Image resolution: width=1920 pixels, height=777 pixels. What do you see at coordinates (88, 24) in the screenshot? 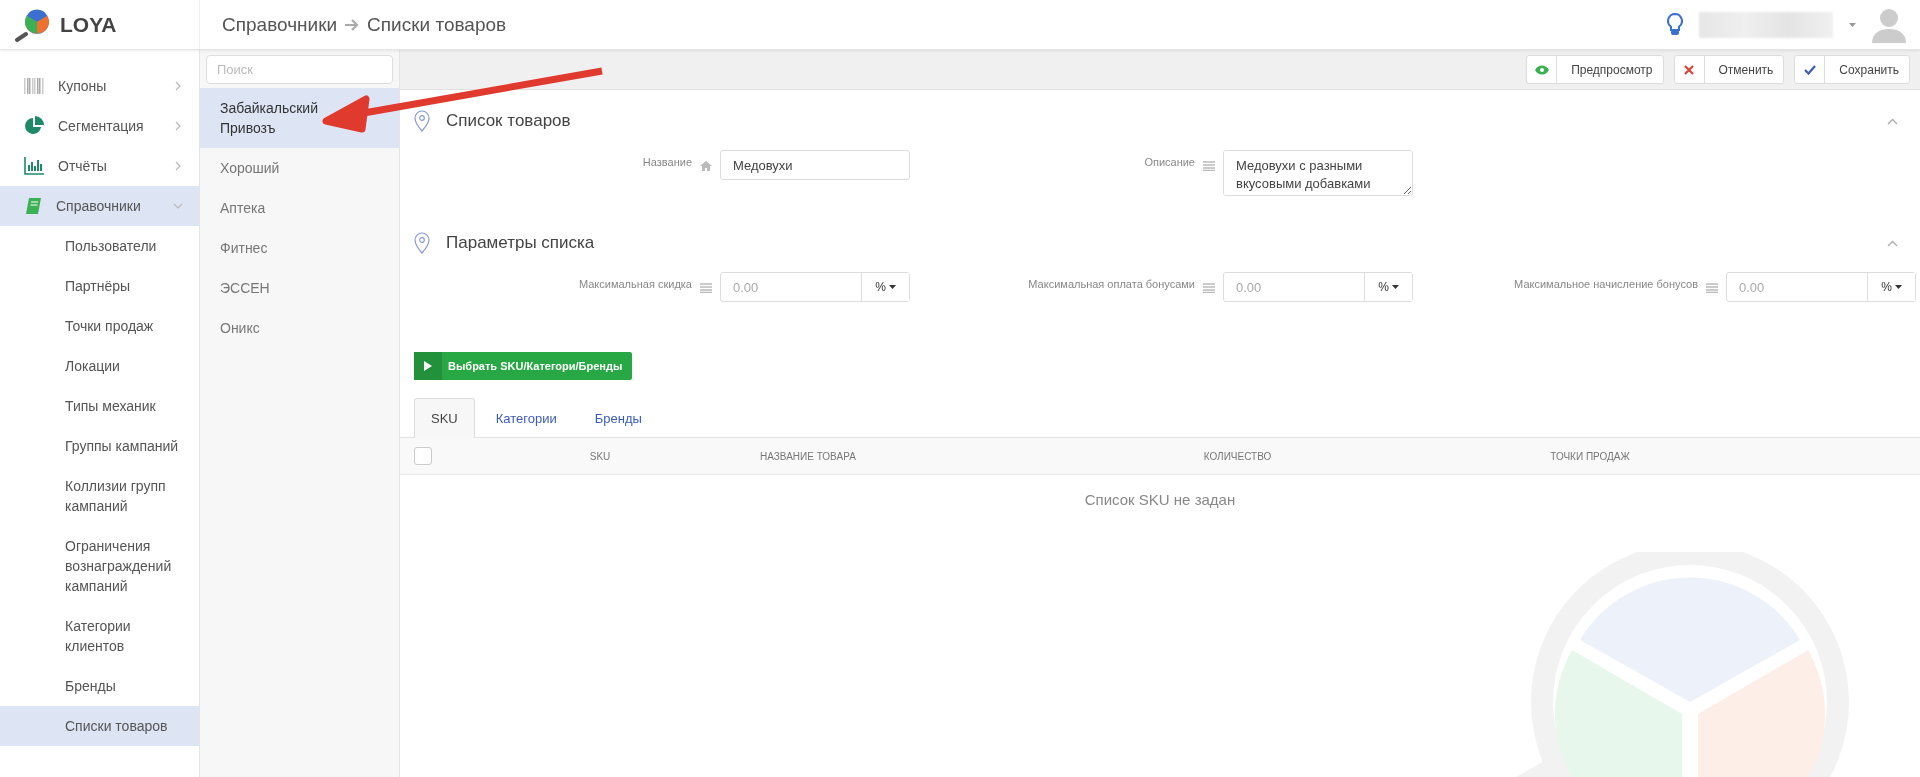
I see `logo-text: LOYA` at bounding box center [88, 24].